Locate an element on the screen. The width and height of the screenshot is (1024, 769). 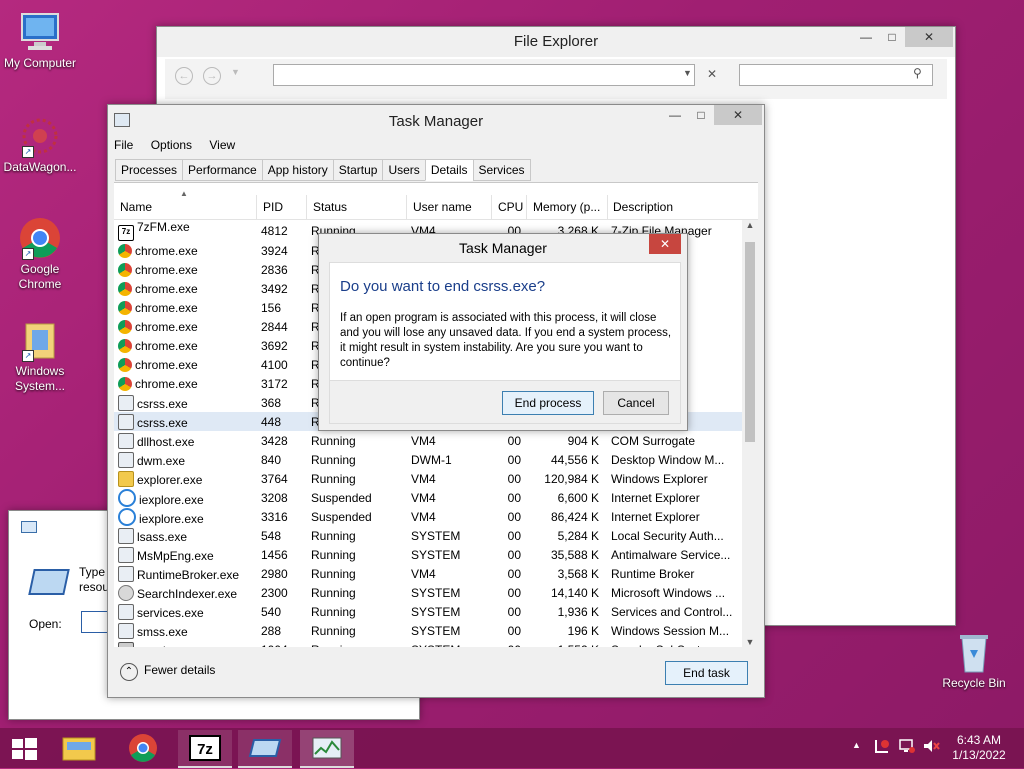
column-header-status: Status is located at coordinates (357, 207).